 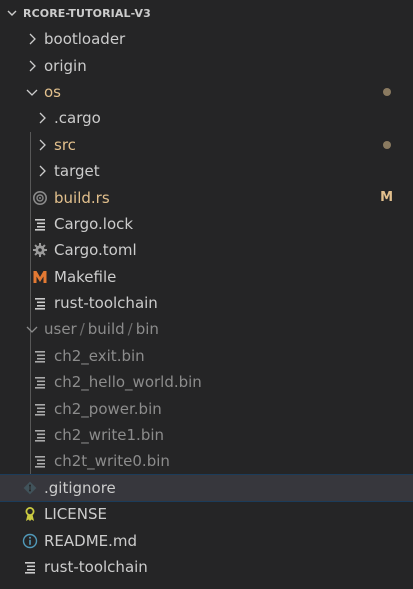 I want to click on tree-file-ch2-write1: ch2_write1.bin, so click(x=206, y=435).